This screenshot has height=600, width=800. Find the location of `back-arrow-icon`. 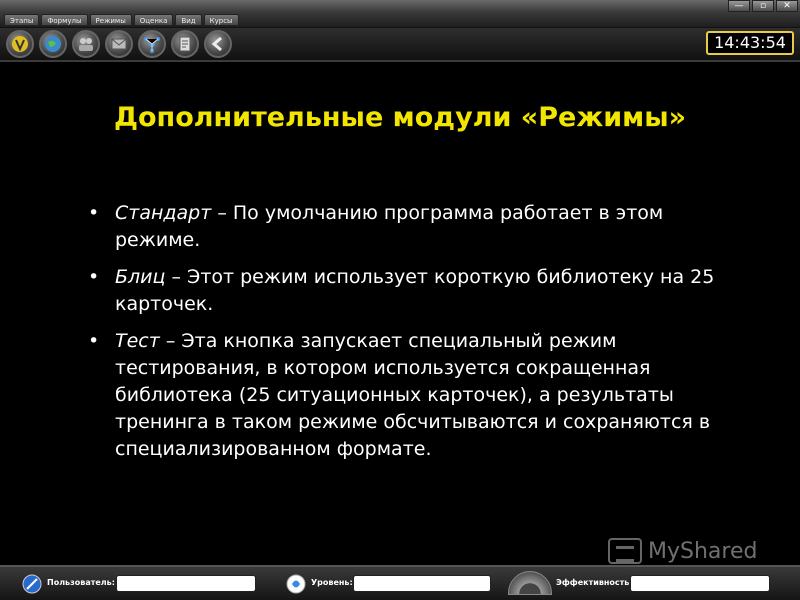

back-arrow-icon is located at coordinates (216, 44).